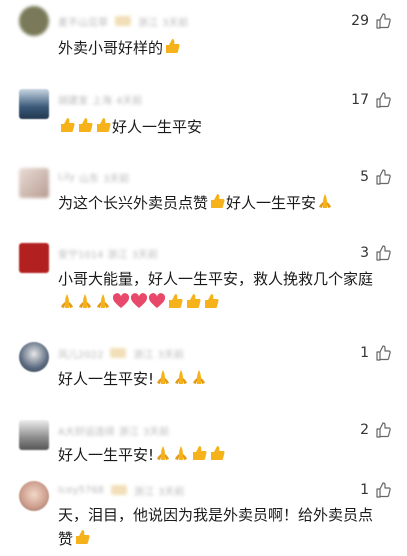 The height and width of the screenshot is (556, 407). Describe the element at coordinates (66, 177) in the screenshot. I see `username: Lily` at that location.